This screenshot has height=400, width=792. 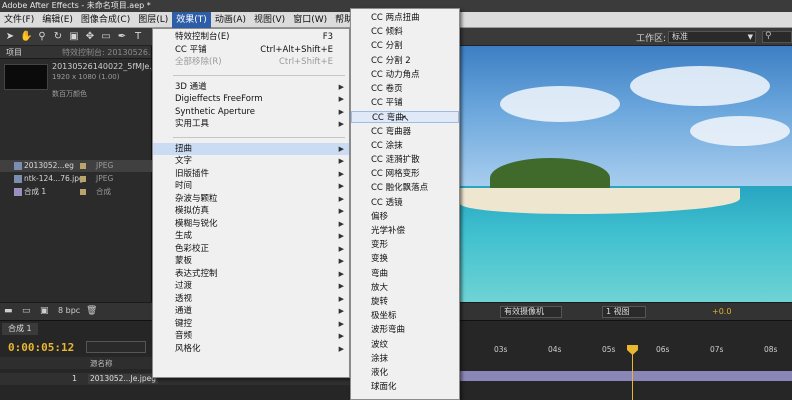 I want to click on distort-menu-item: 球面化, so click(x=405, y=387).